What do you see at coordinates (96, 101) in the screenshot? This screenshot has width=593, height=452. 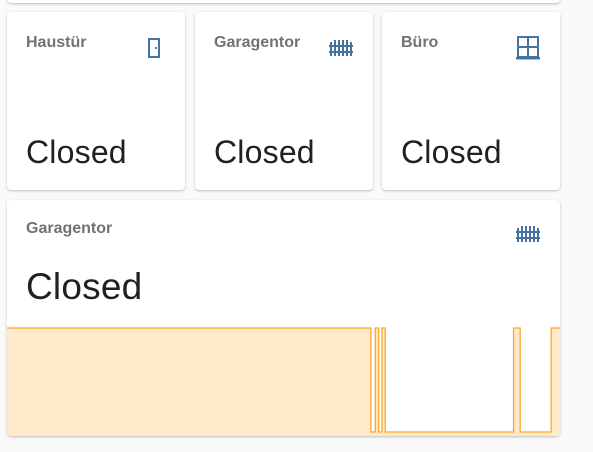 I see `entity-card-haustuer: Haustür Closed` at bounding box center [96, 101].